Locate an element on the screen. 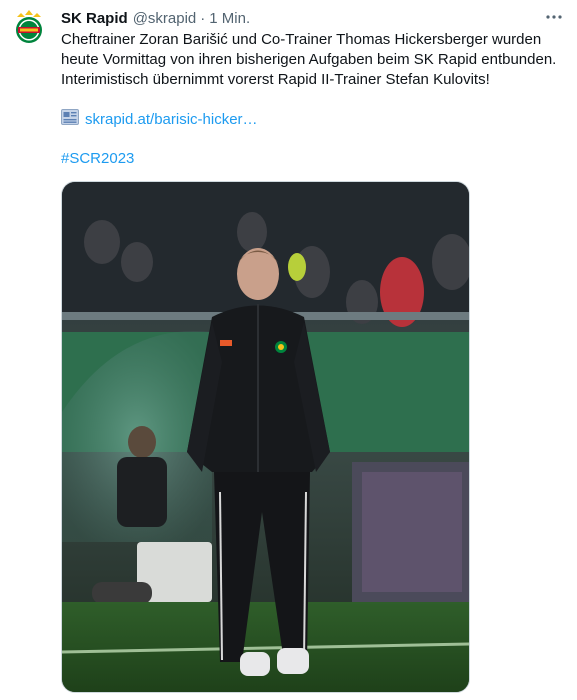 The width and height of the screenshot is (577, 700). more-options-icon is located at coordinates (554, 17).